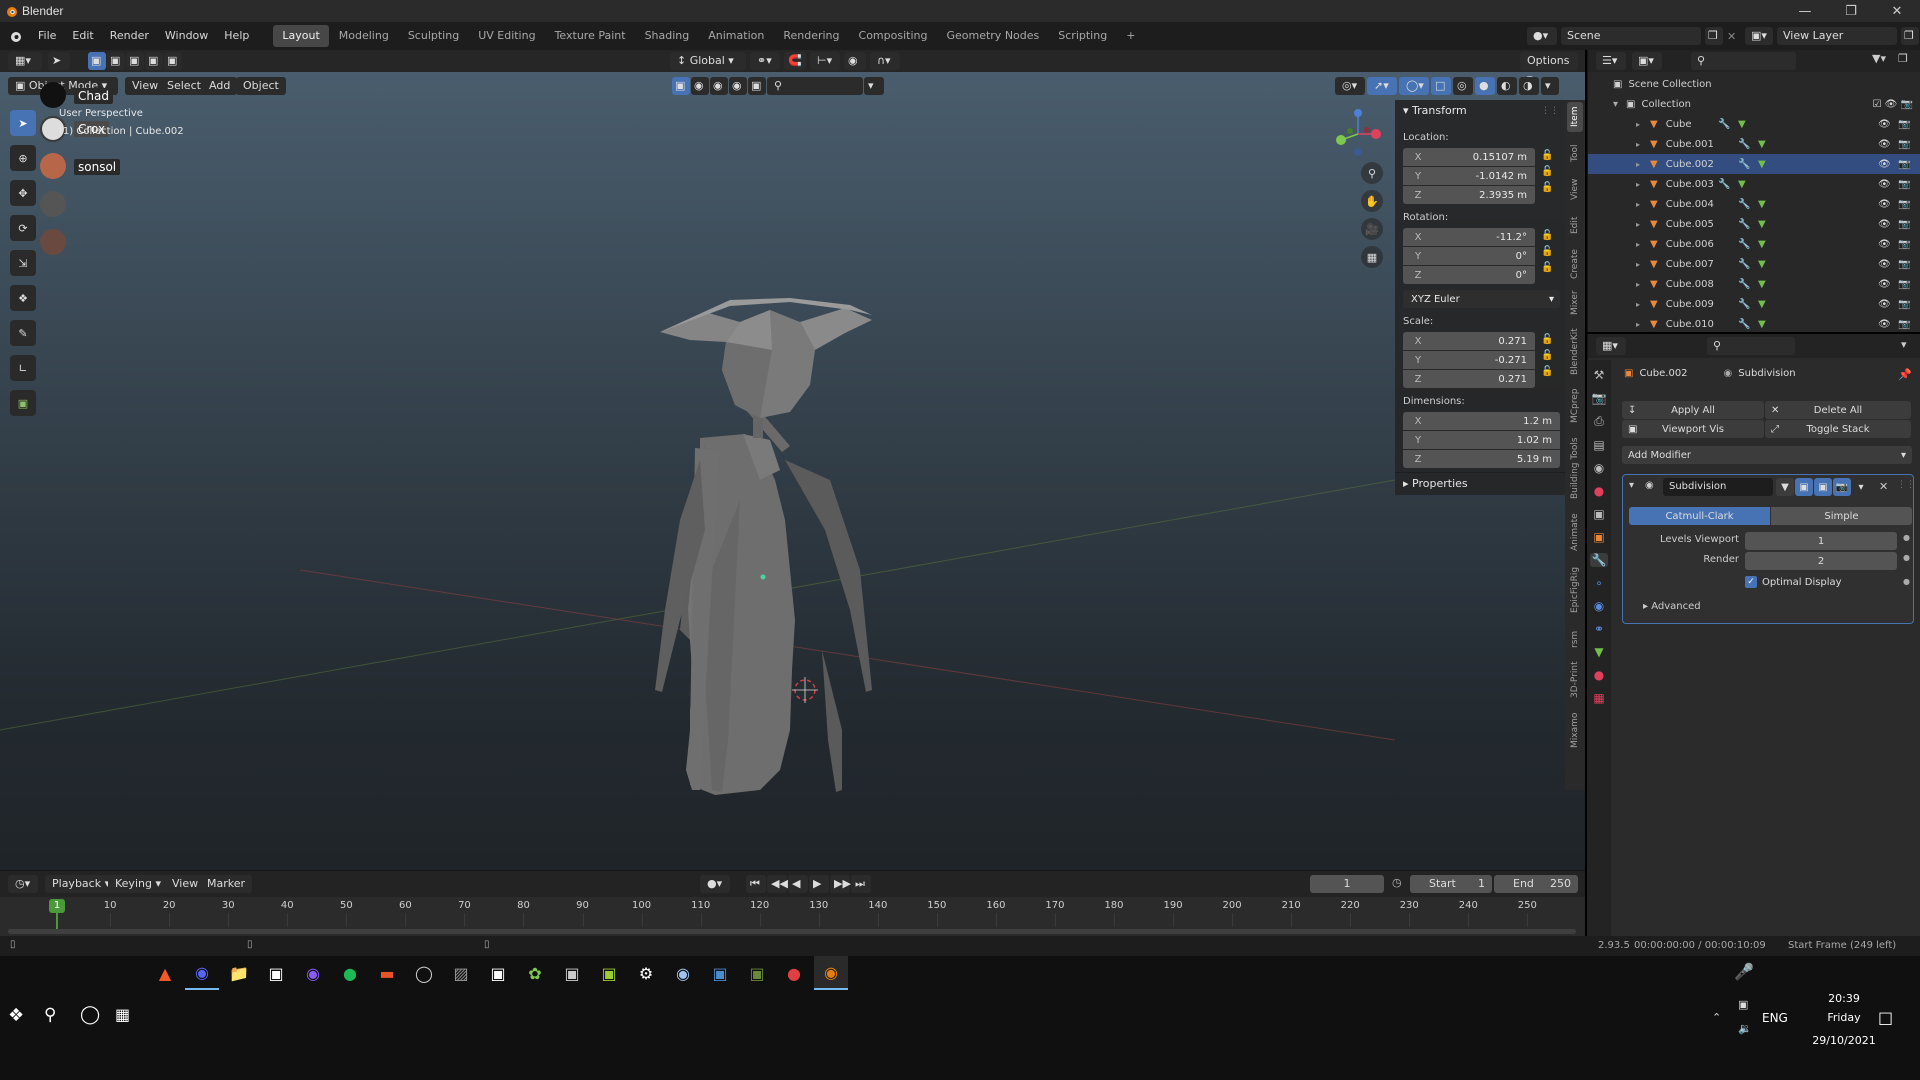 This screenshot has width=1920, height=1080. What do you see at coordinates (1693, 410) in the screenshot?
I see `apply-all-button: ↧ Apply All` at bounding box center [1693, 410].